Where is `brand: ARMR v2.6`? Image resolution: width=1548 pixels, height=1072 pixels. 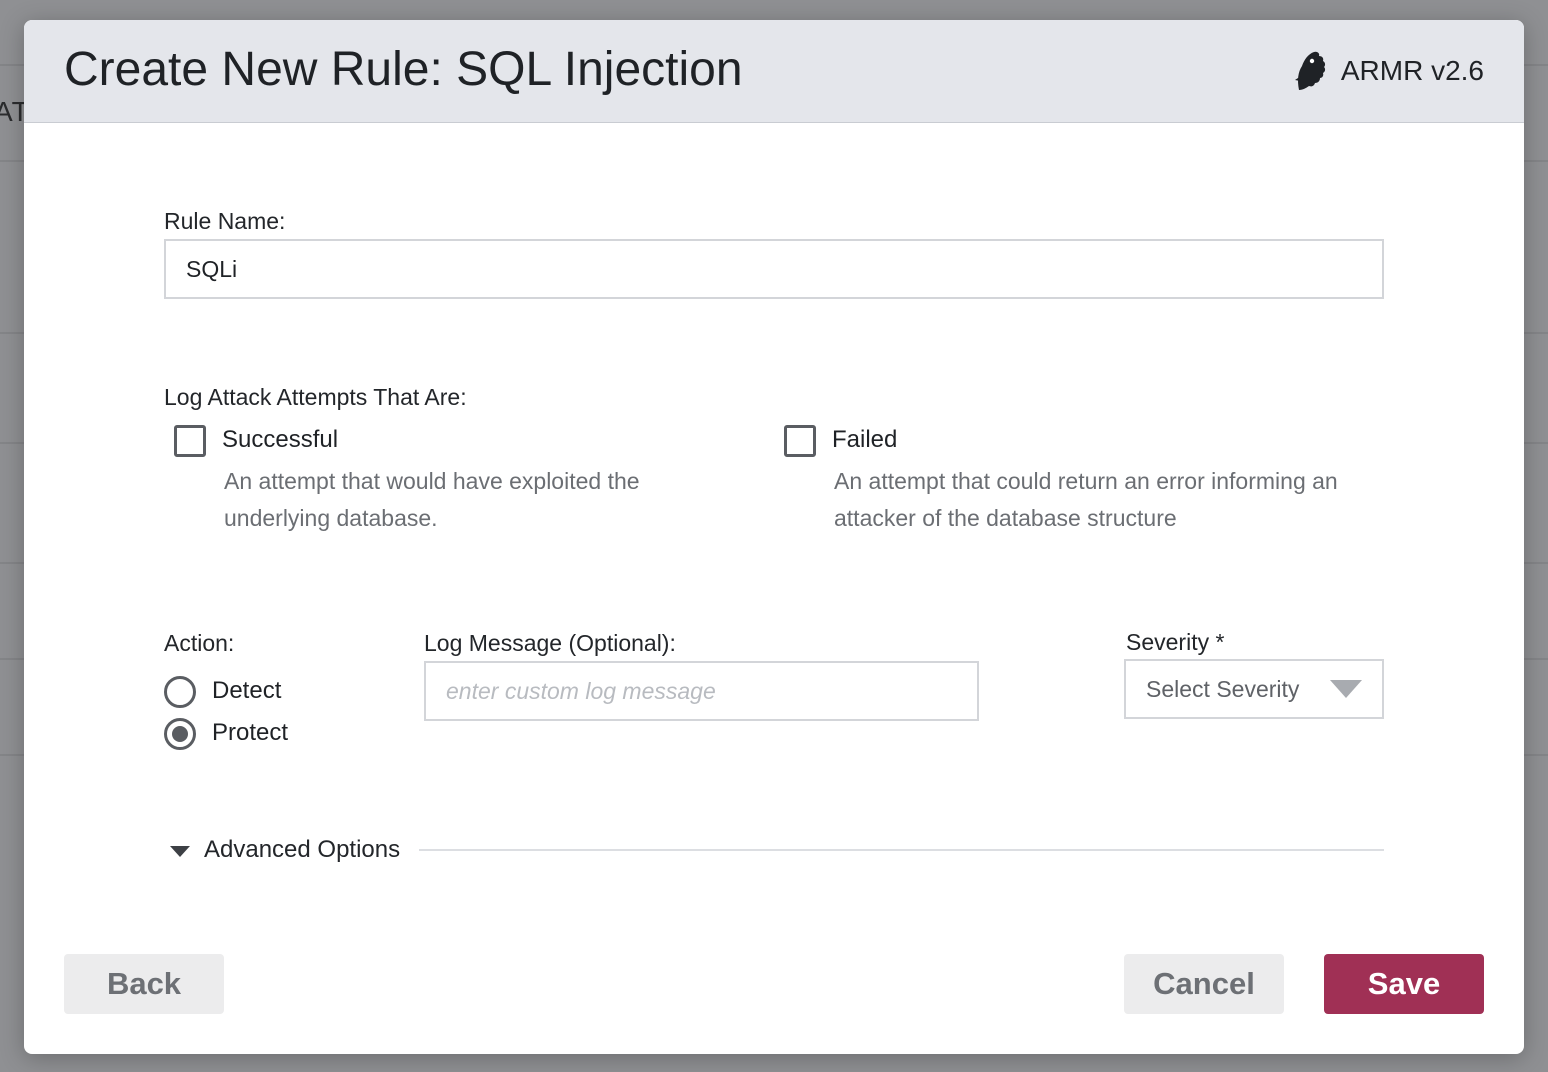
brand: ARMR v2.6 is located at coordinates (1388, 71).